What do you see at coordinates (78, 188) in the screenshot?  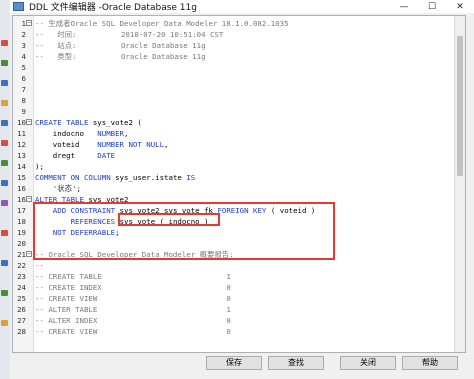 I see `code-token: ;` at bounding box center [78, 188].